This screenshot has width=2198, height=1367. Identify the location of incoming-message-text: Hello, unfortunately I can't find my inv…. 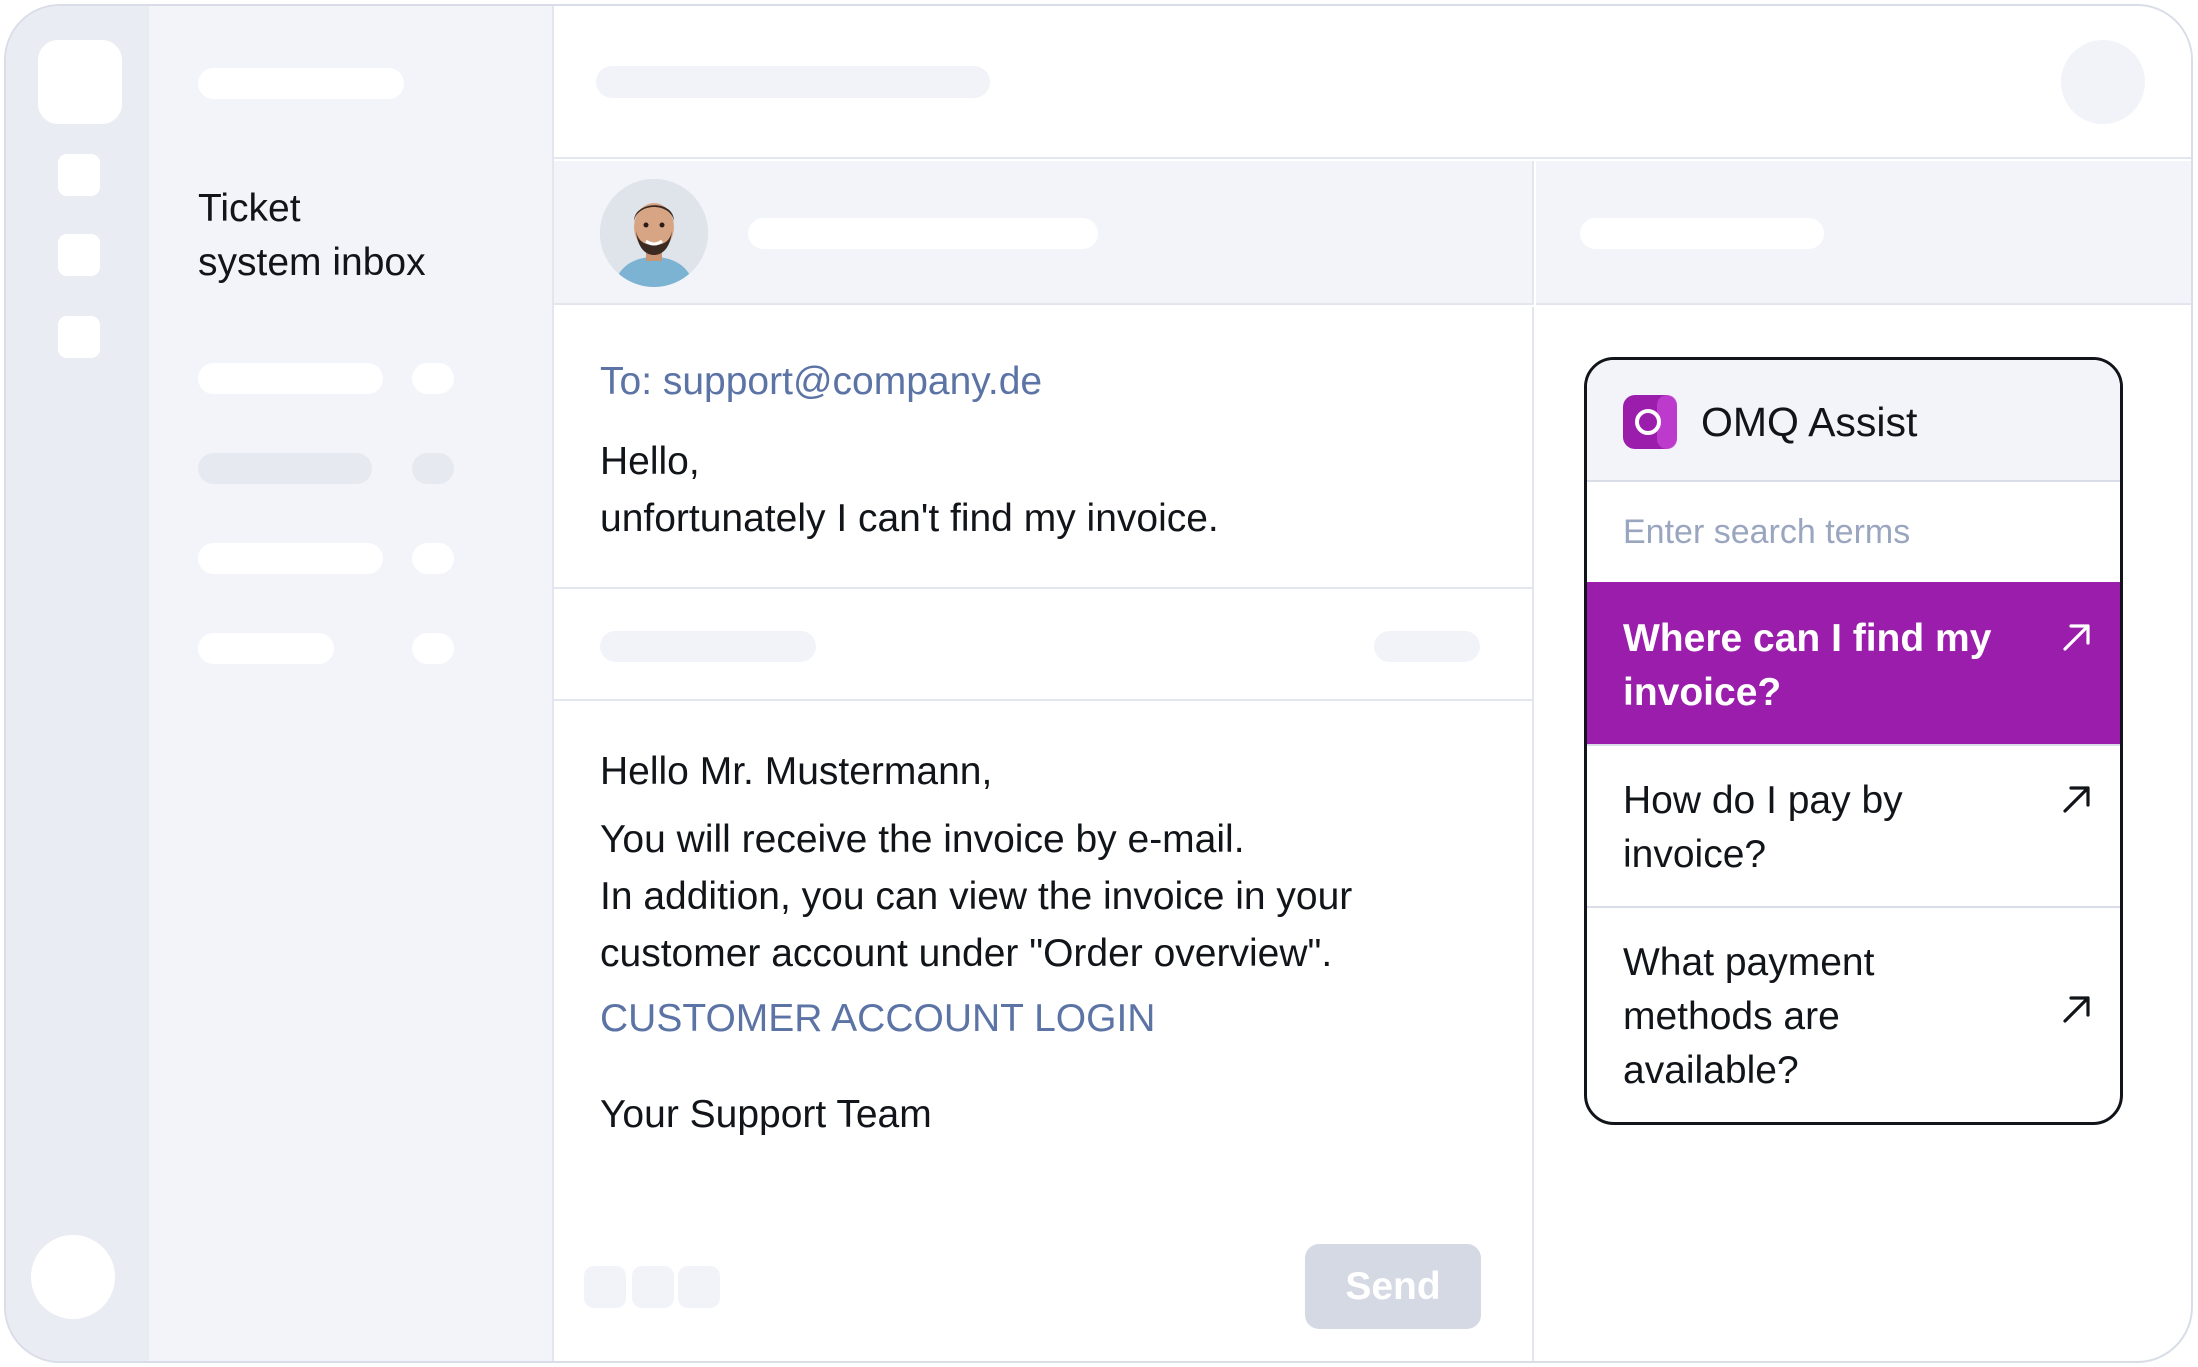
(909, 490).